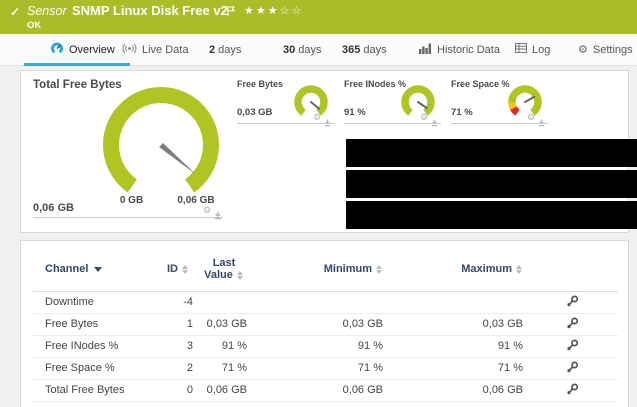 The width and height of the screenshot is (637, 407). Describe the element at coordinates (92, 49) in the screenshot. I see `tab-overview-label: Overview` at that location.